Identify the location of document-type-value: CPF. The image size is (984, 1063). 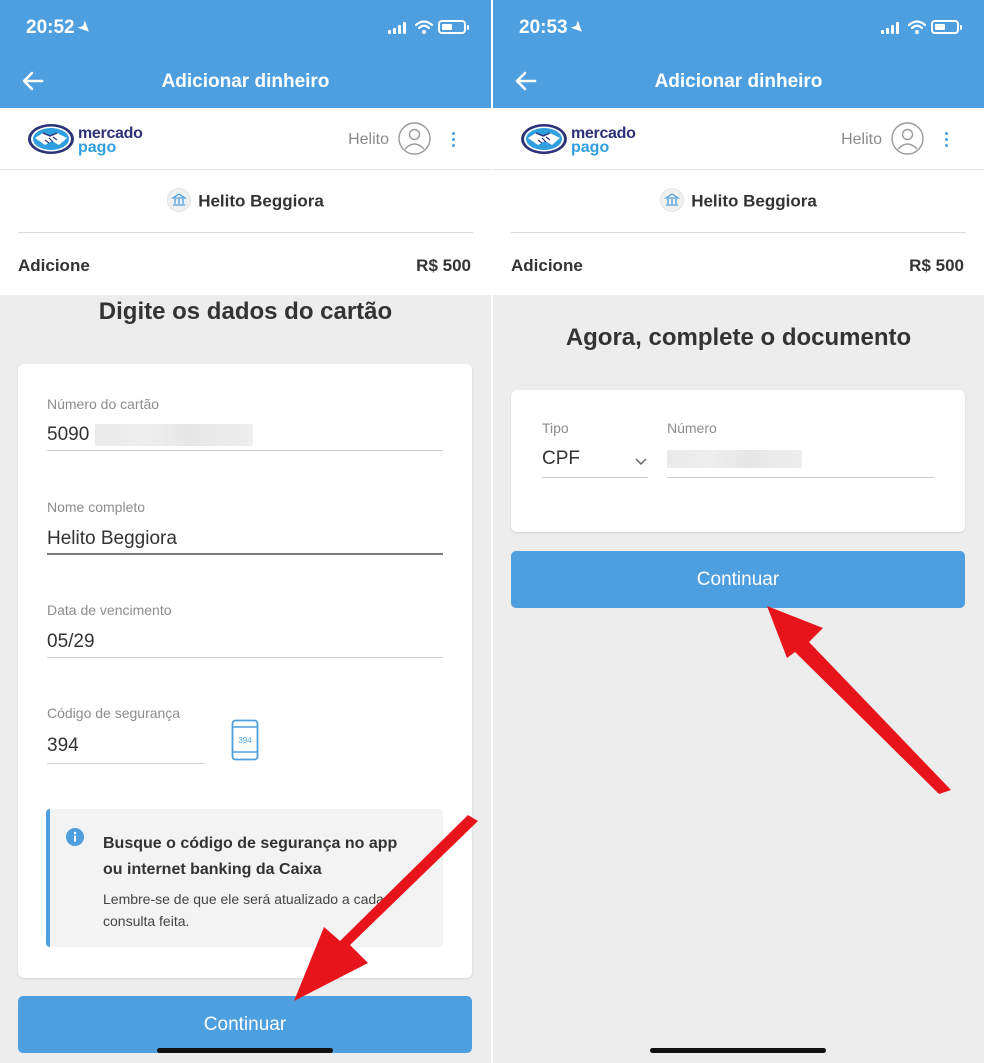
(561, 458).